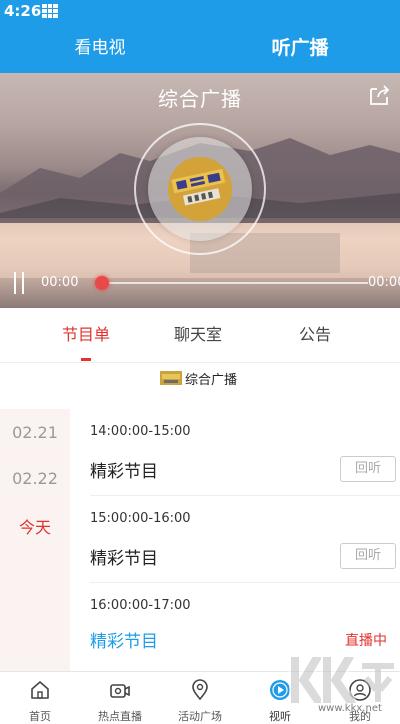 The width and height of the screenshot is (400, 724). Describe the element at coordinates (120, 691) in the screenshot. I see `live-camera-icon` at that location.